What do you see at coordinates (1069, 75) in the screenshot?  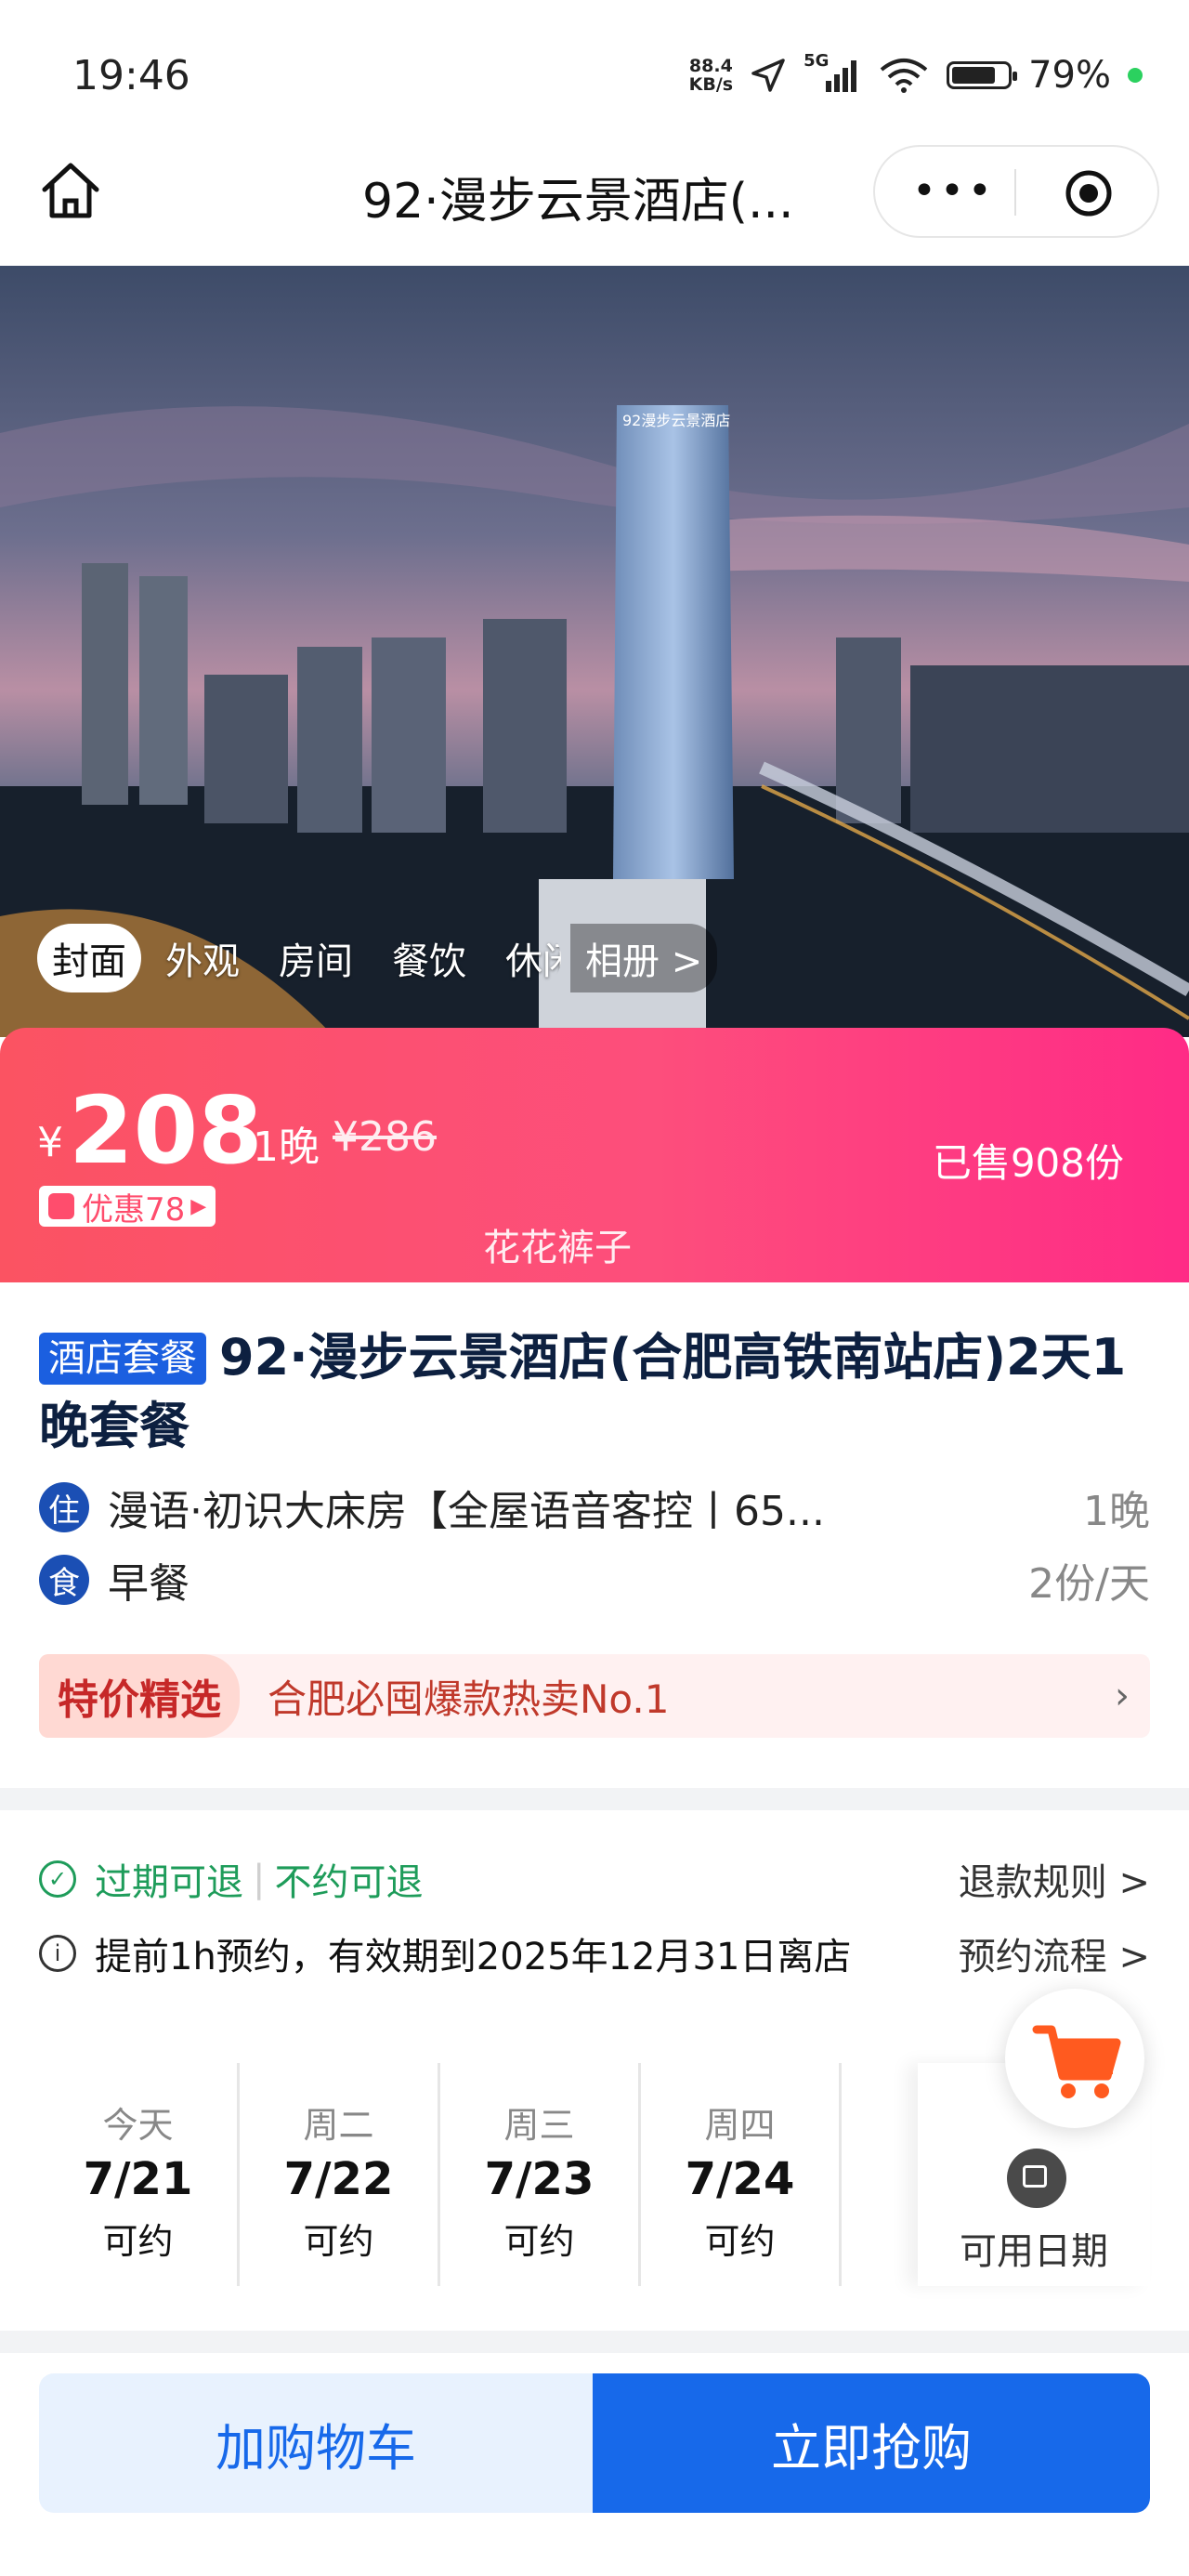 I see `battery-percent: 79%` at bounding box center [1069, 75].